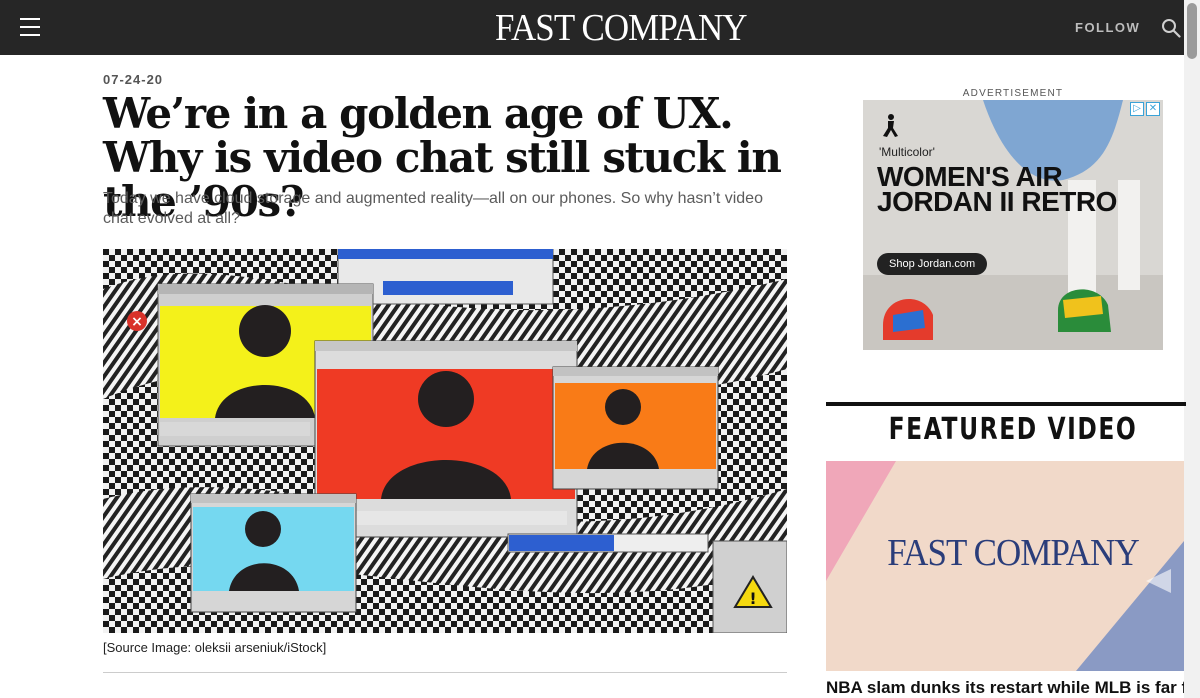 The height and width of the screenshot is (698, 1200). I want to click on site-logo: FAST COMPANY, so click(621, 28).